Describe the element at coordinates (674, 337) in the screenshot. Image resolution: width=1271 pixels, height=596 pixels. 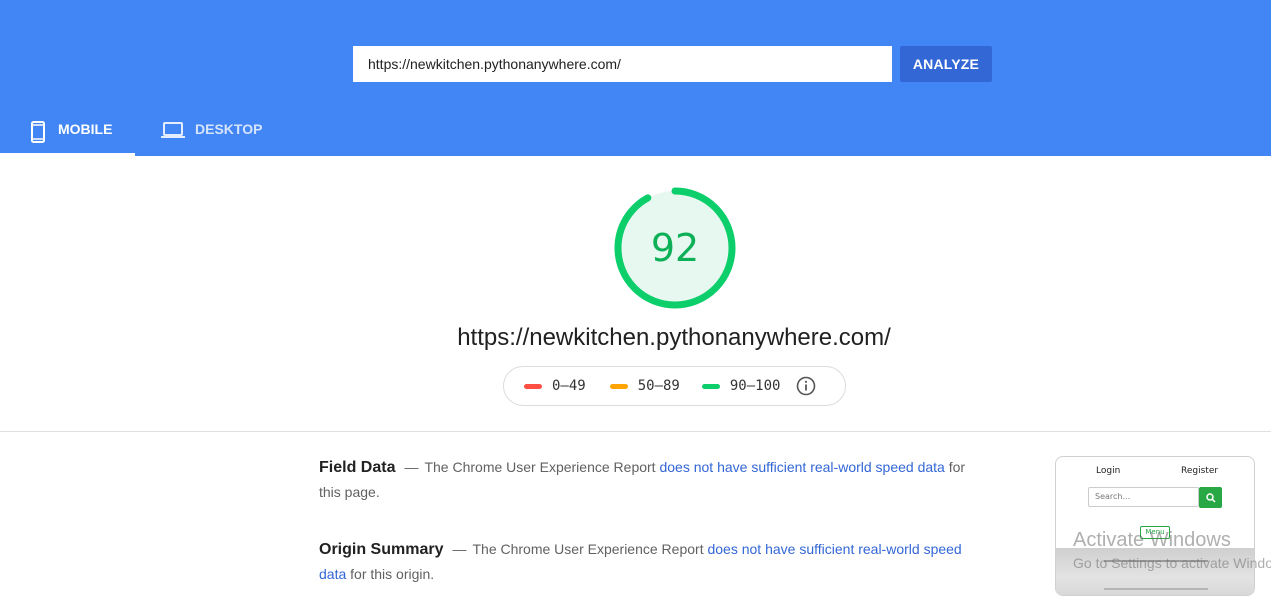
I see `tested-url: https://newkitchen.pythonanywhere.com/` at that location.